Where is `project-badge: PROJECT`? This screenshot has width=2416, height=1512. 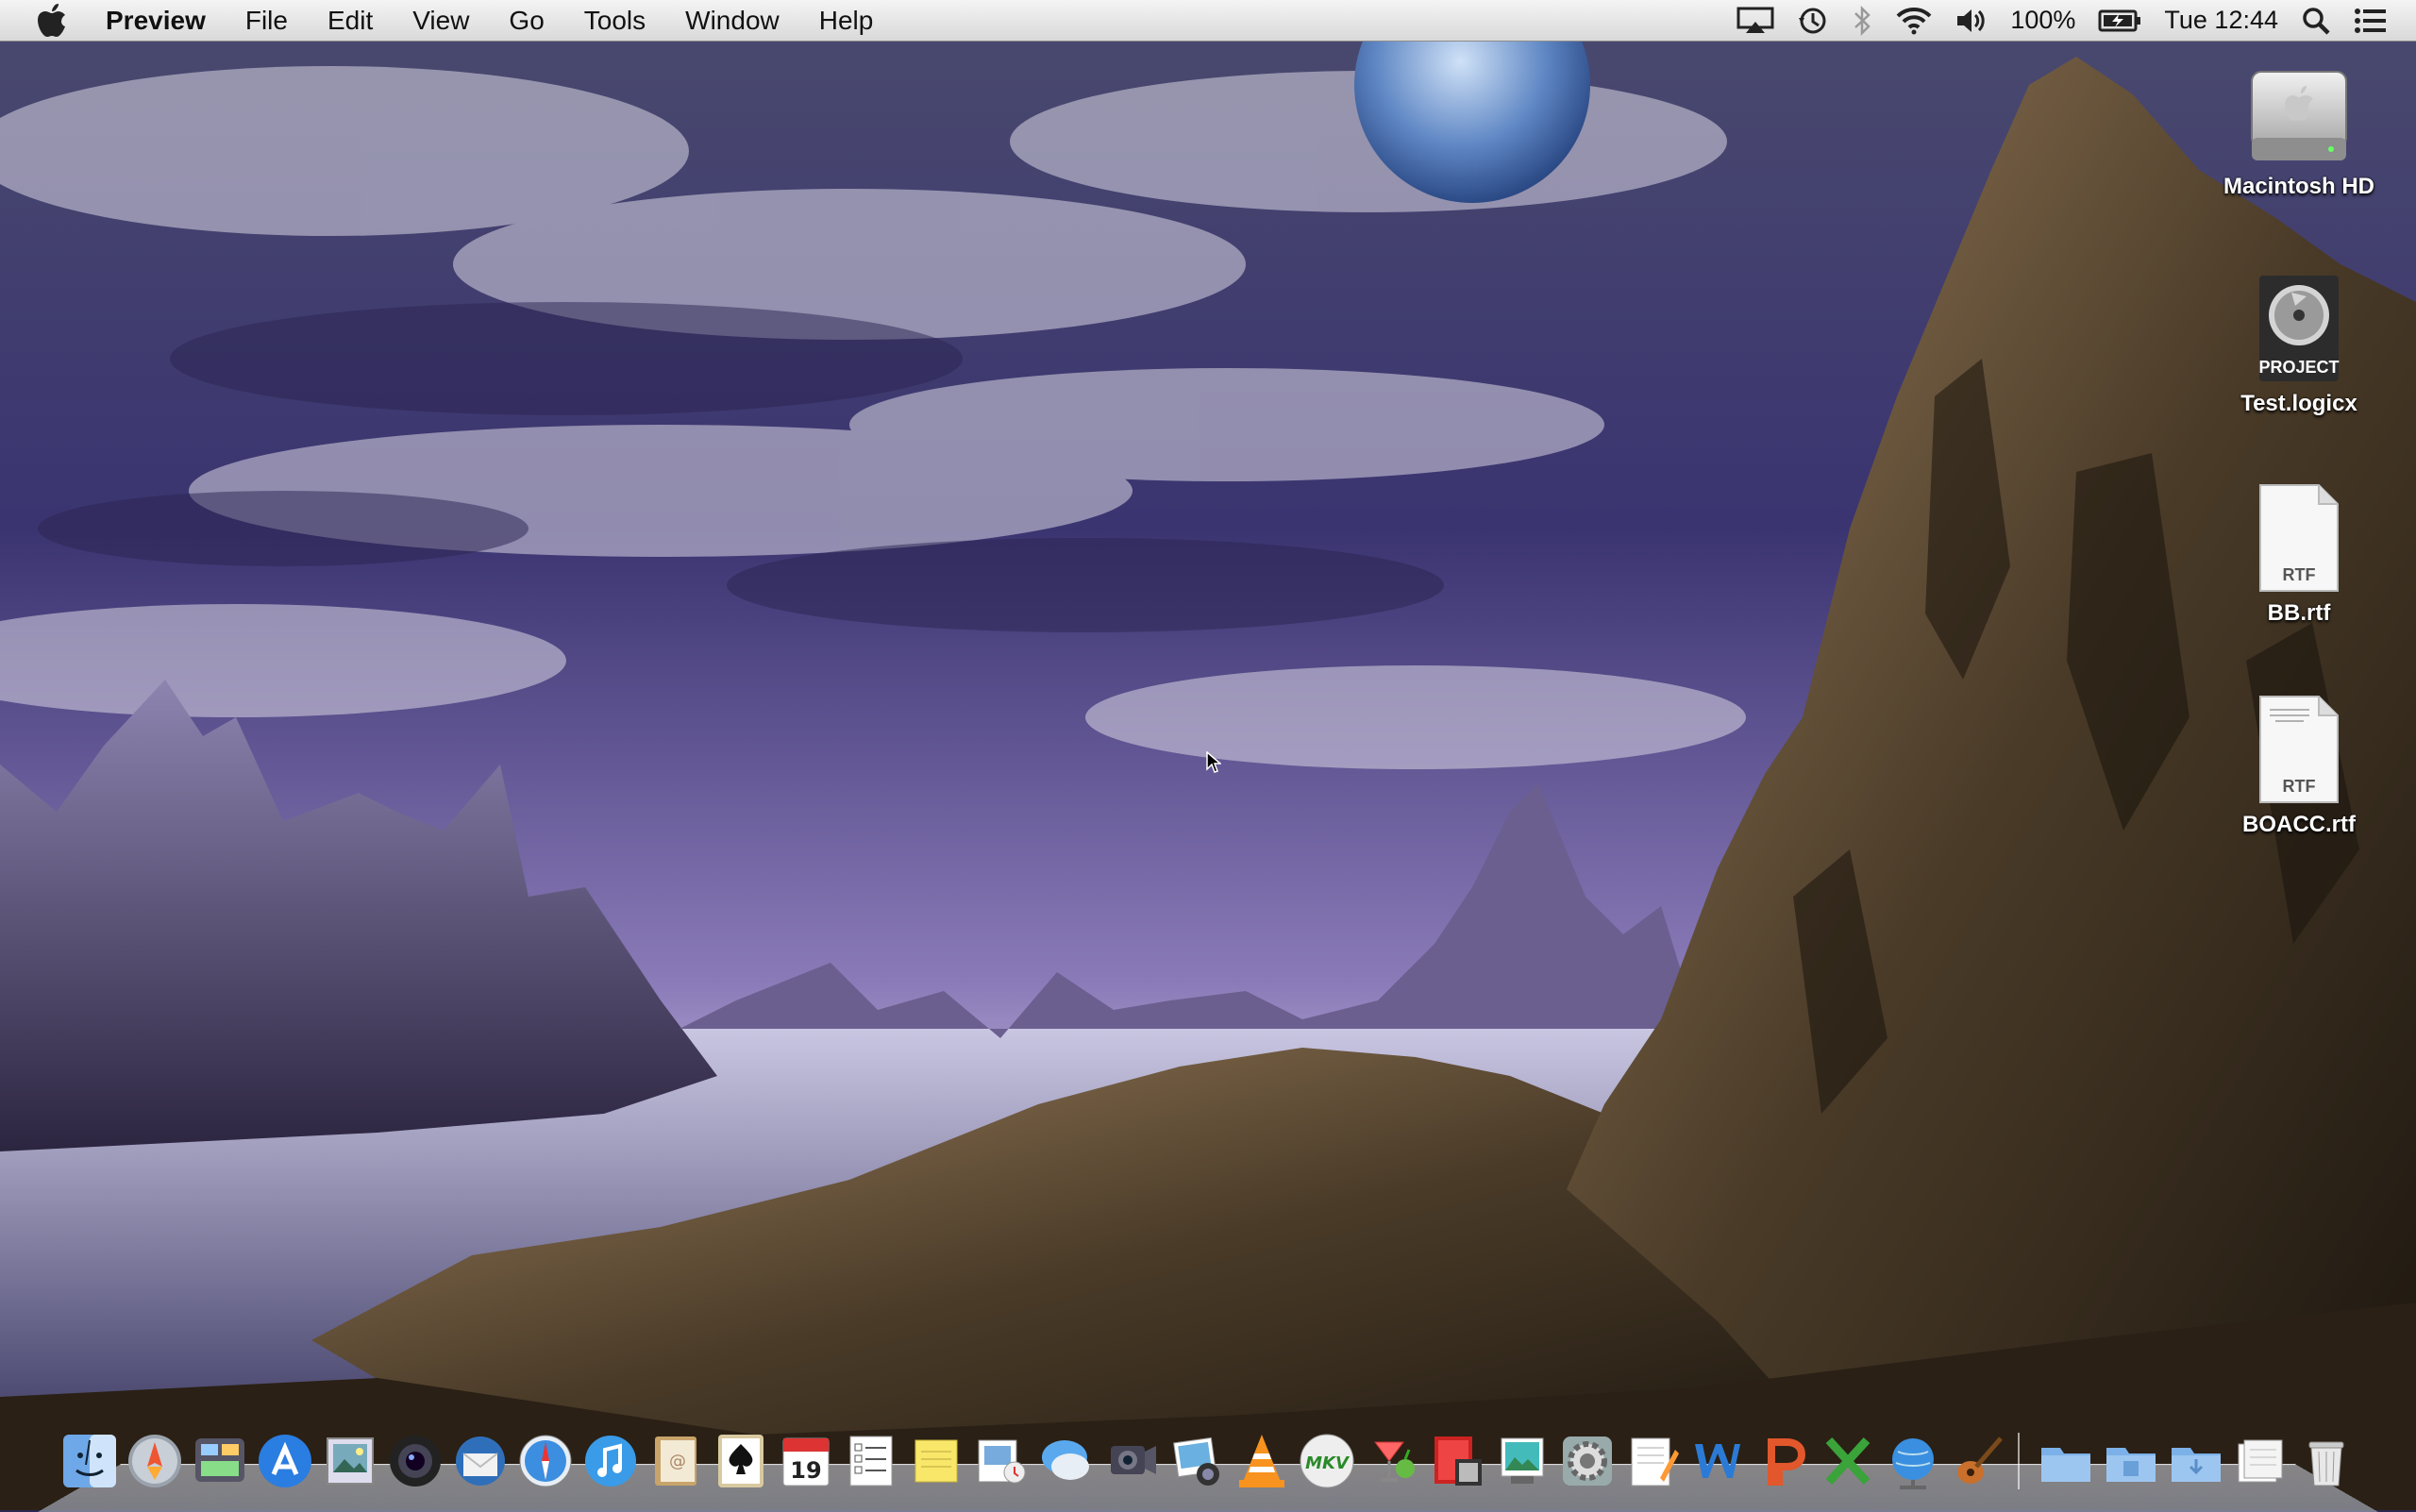 project-badge: PROJECT is located at coordinates (2299, 368).